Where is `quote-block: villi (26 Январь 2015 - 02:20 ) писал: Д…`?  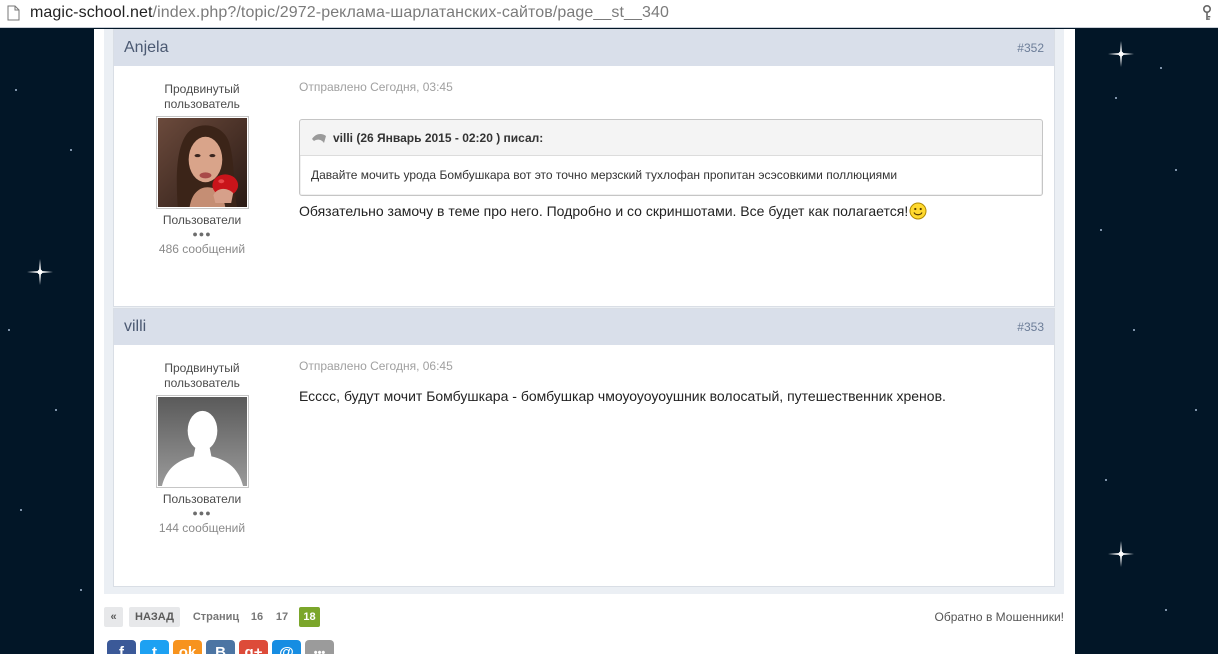 quote-block: villi (26 Январь 2015 - 02:20 ) писал: Д… is located at coordinates (671, 157).